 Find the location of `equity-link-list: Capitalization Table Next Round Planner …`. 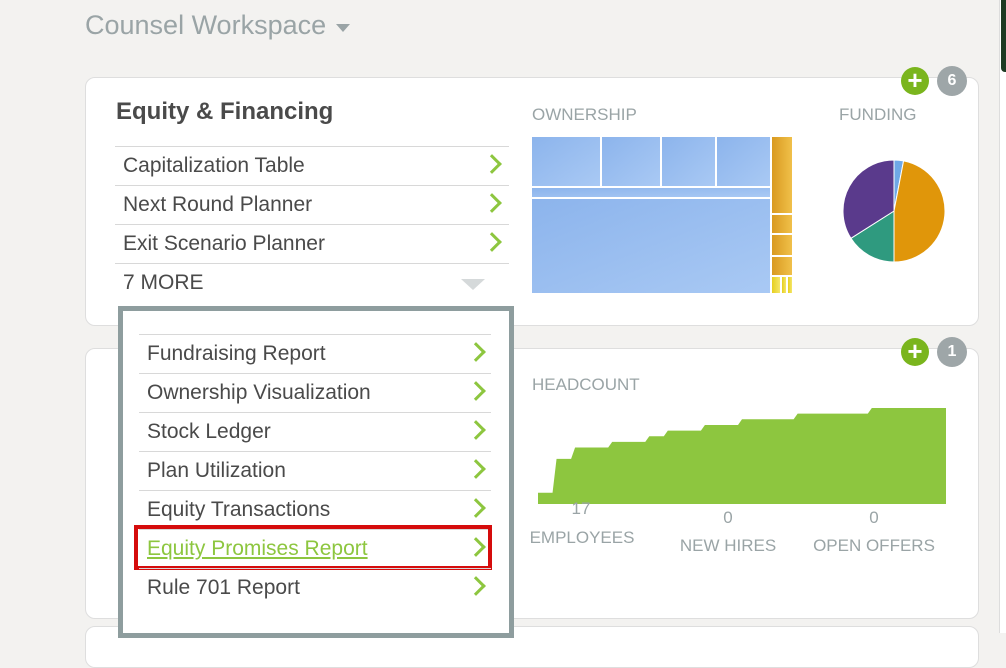

equity-link-list: Capitalization Table Next Round Planner … is located at coordinates (312, 224).